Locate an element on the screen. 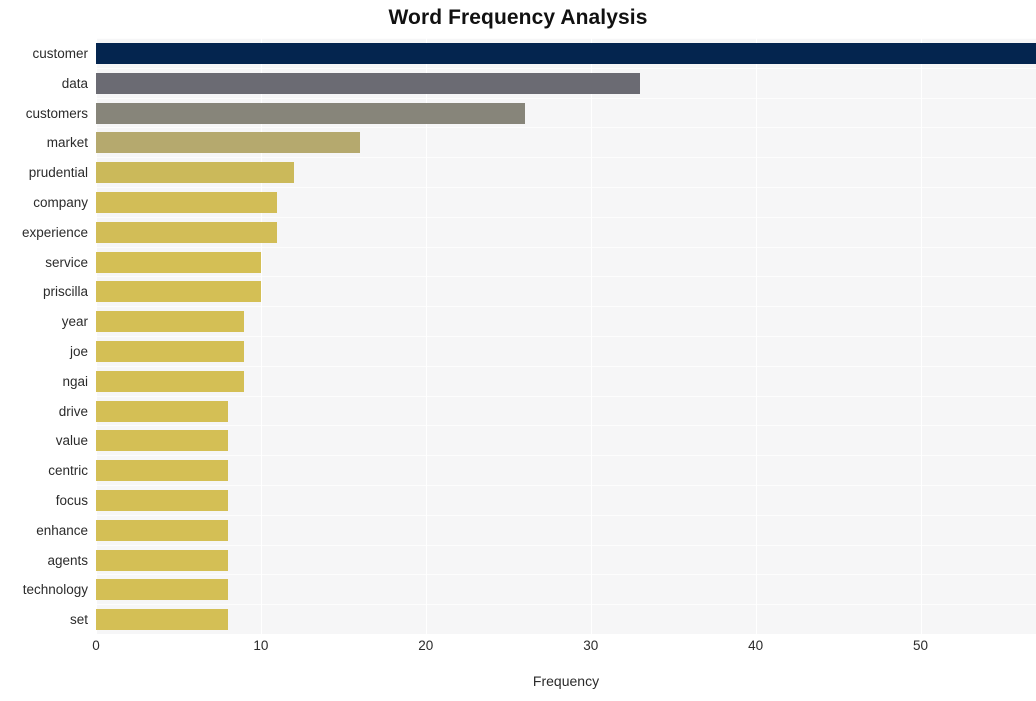  y-axis-tick-label: customers is located at coordinates (56, 113).